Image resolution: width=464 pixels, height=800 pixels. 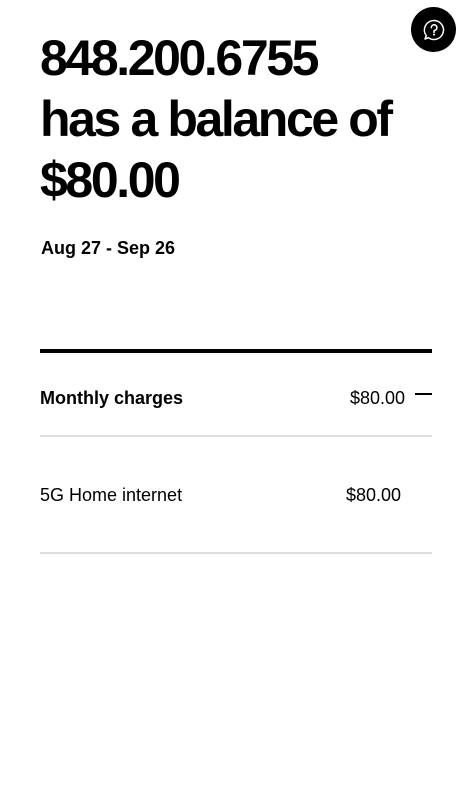 I want to click on charge-line-item: 5G Home internet $80.00, so click(x=236, y=495).